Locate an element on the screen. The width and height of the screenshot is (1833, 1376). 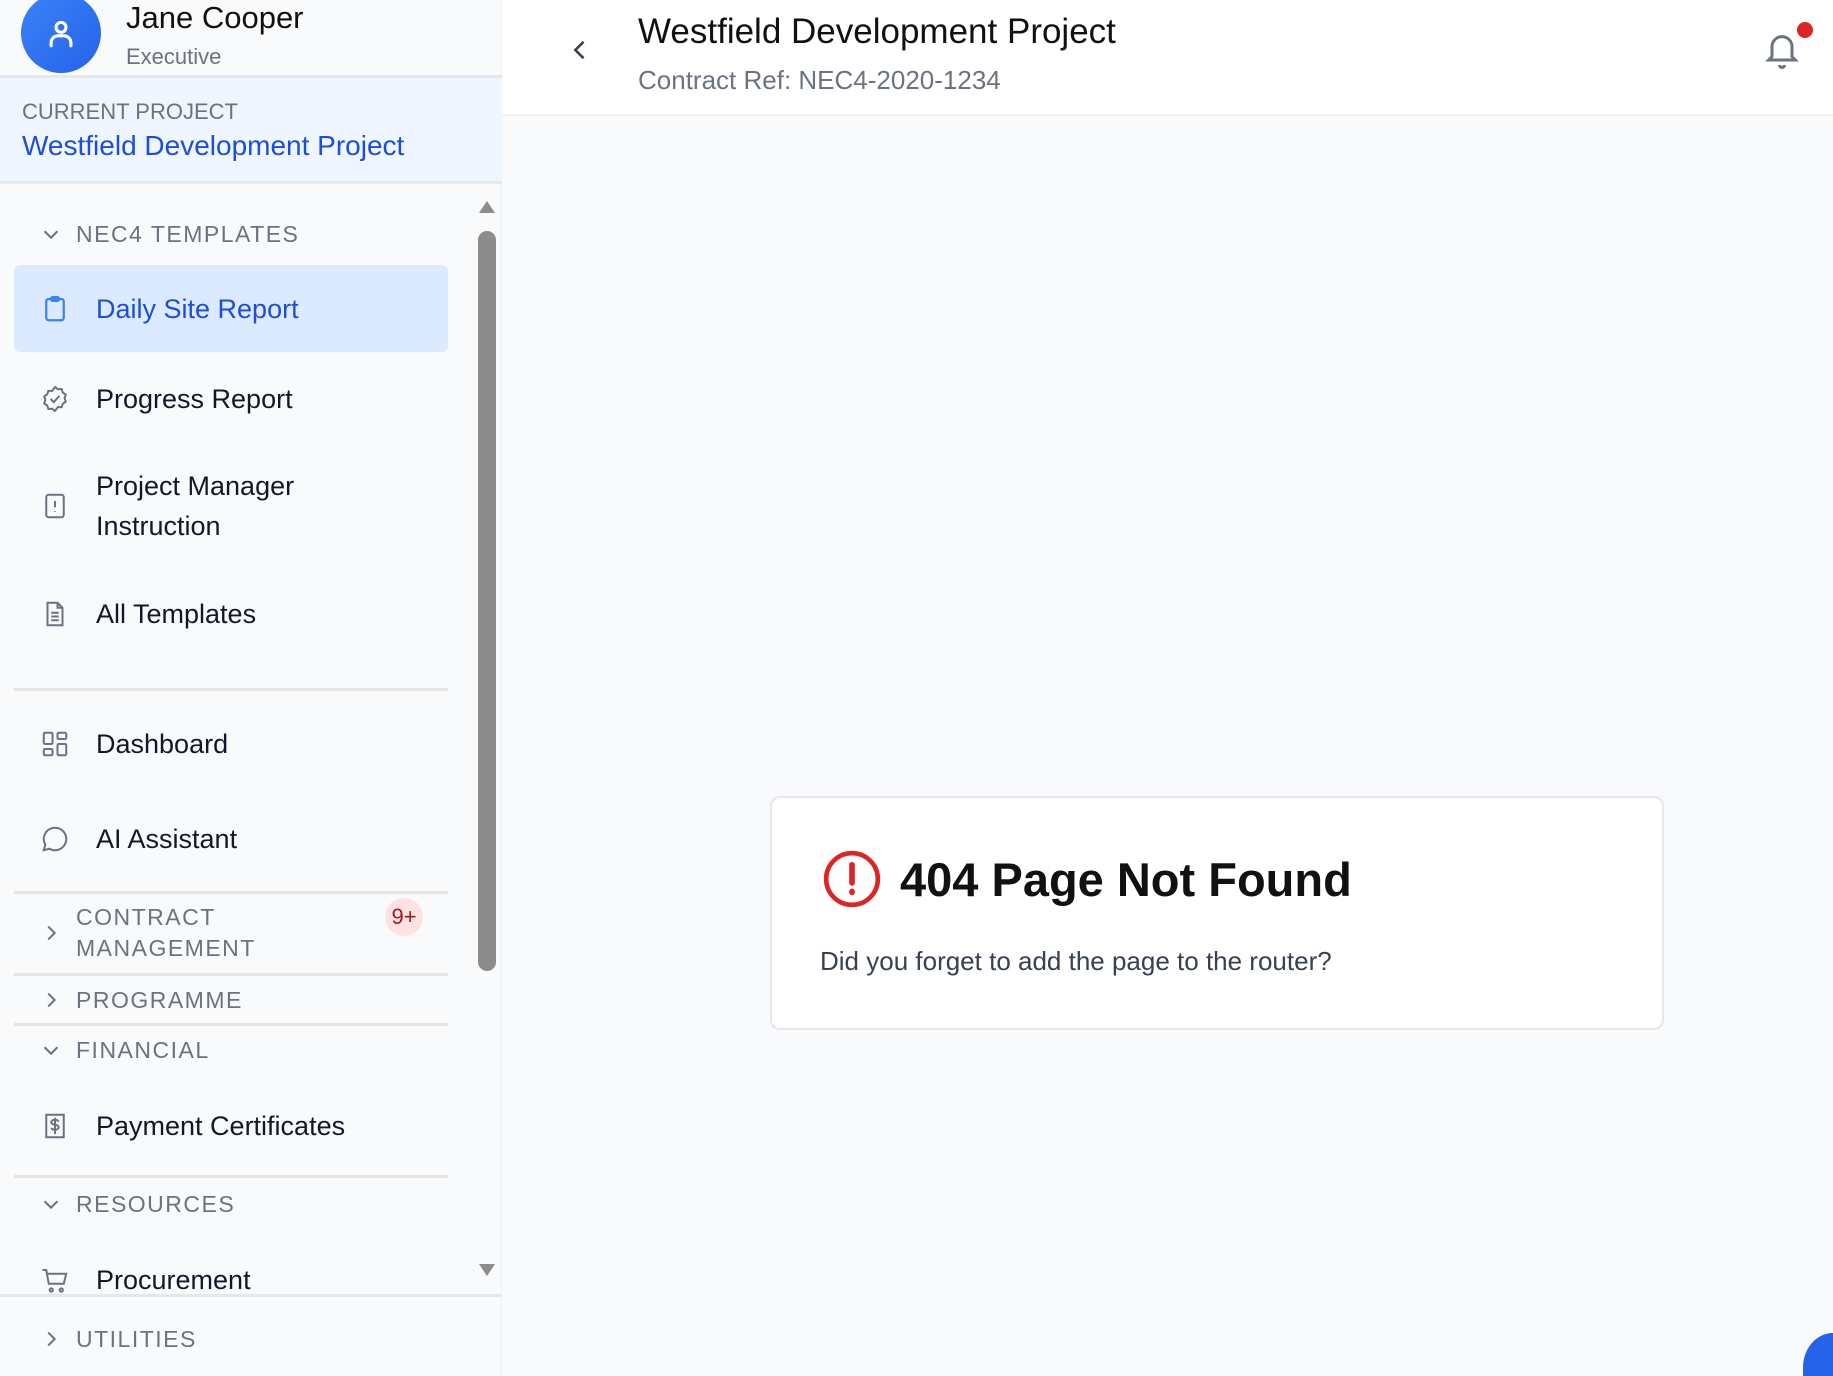
section-label: UTILITIES is located at coordinates (136, 1339).